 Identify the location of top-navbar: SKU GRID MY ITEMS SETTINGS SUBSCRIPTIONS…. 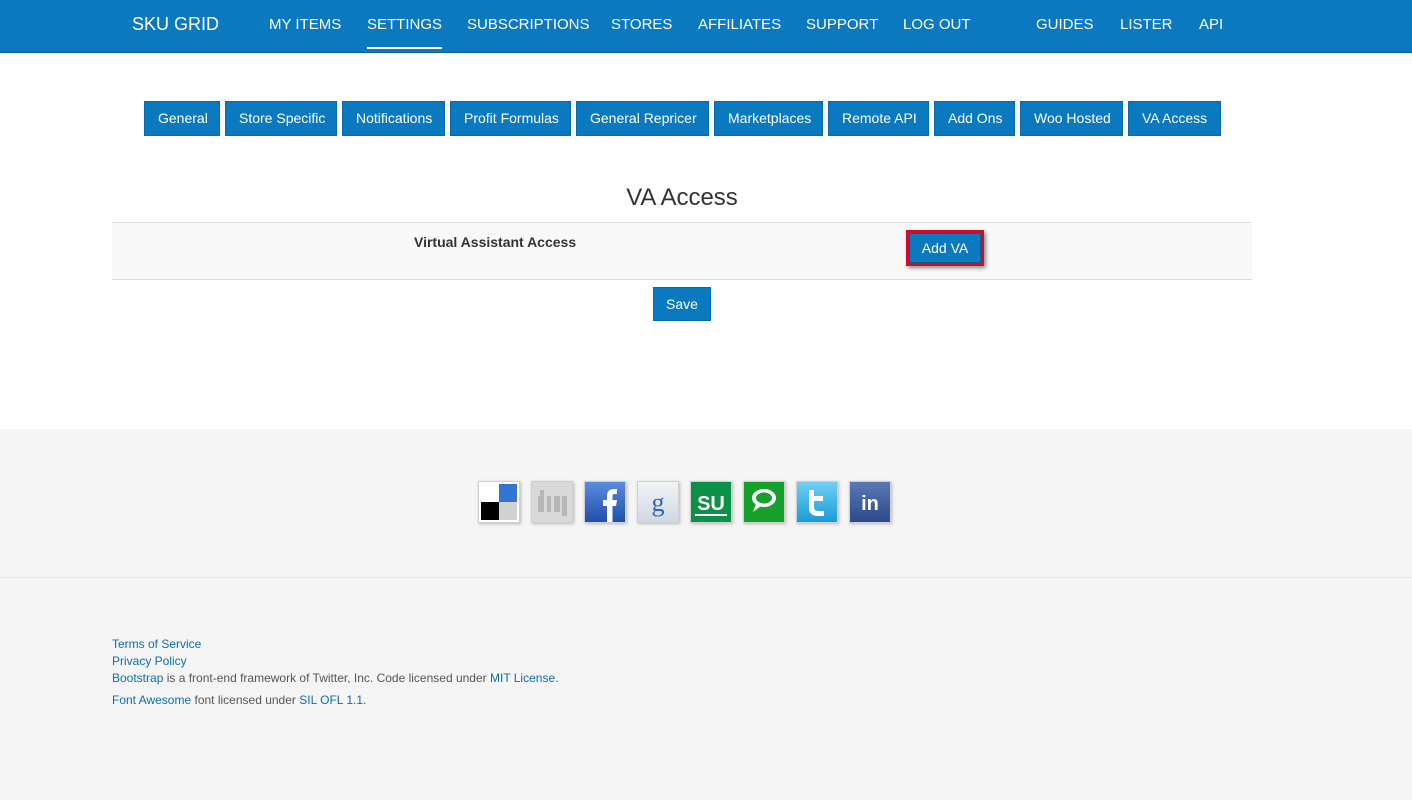
(706, 26).